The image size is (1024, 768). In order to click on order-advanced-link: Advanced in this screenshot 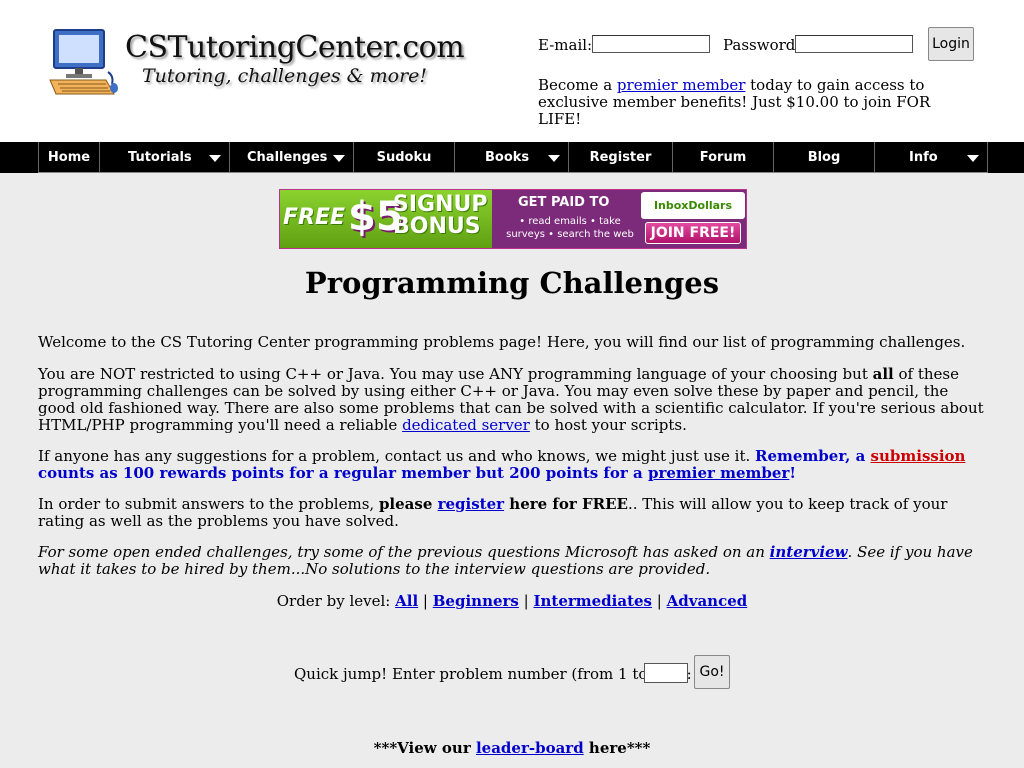, I will do `click(707, 601)`.